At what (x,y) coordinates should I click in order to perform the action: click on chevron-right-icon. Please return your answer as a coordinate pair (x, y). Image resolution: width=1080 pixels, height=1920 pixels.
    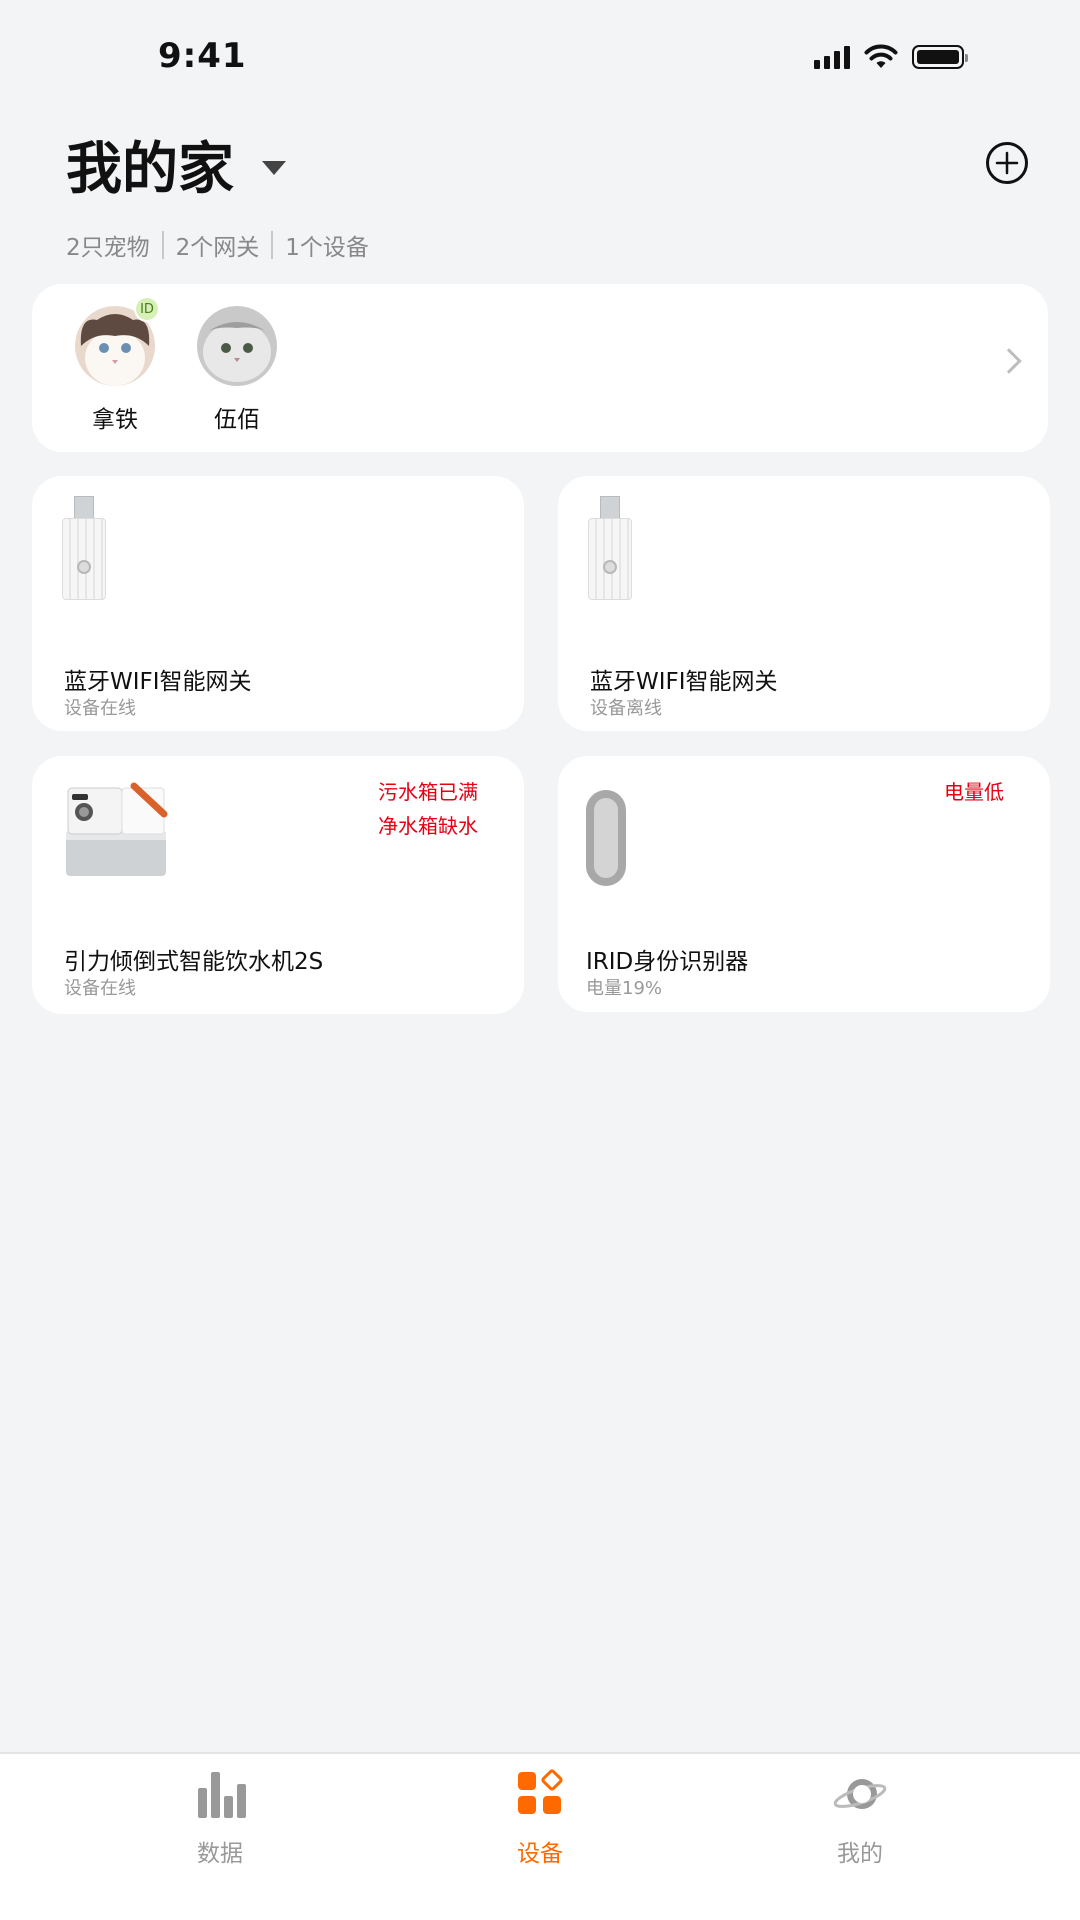
    Looking at the image, I should click on (1009, 361).